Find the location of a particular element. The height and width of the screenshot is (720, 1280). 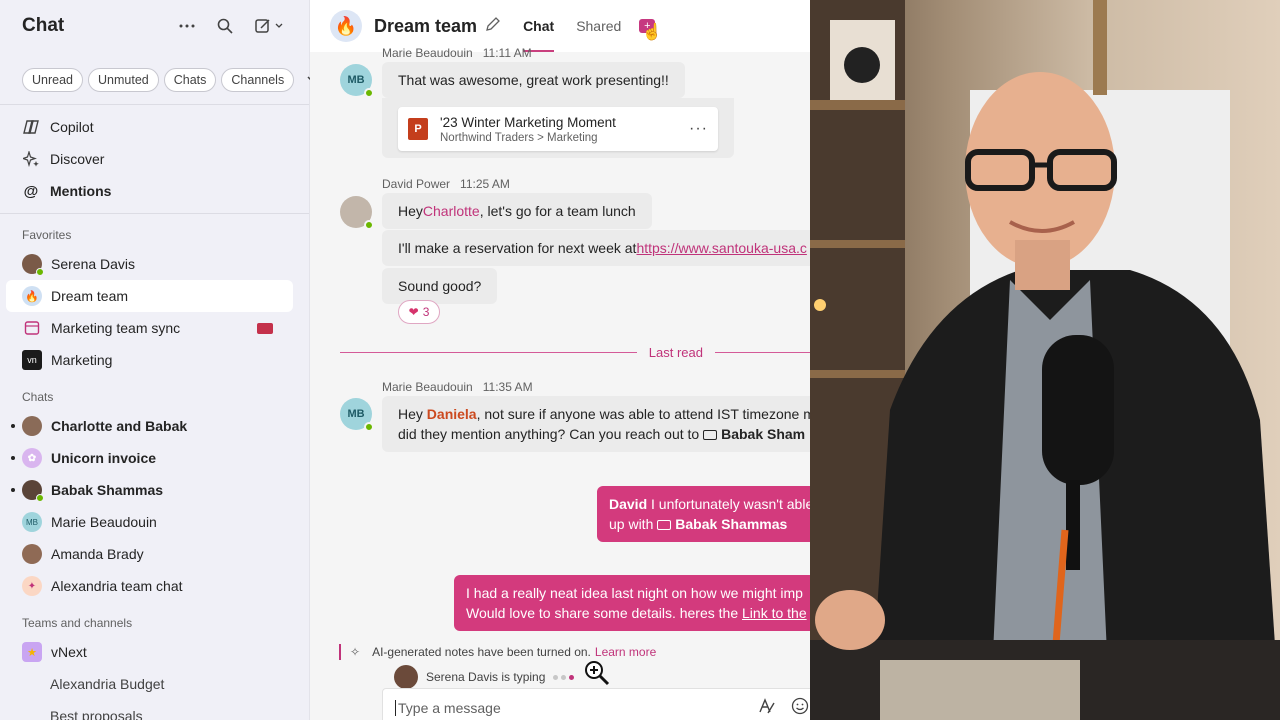

chat-item-dream-team: 🔥 Dream team is located at coordinates (149, 296).